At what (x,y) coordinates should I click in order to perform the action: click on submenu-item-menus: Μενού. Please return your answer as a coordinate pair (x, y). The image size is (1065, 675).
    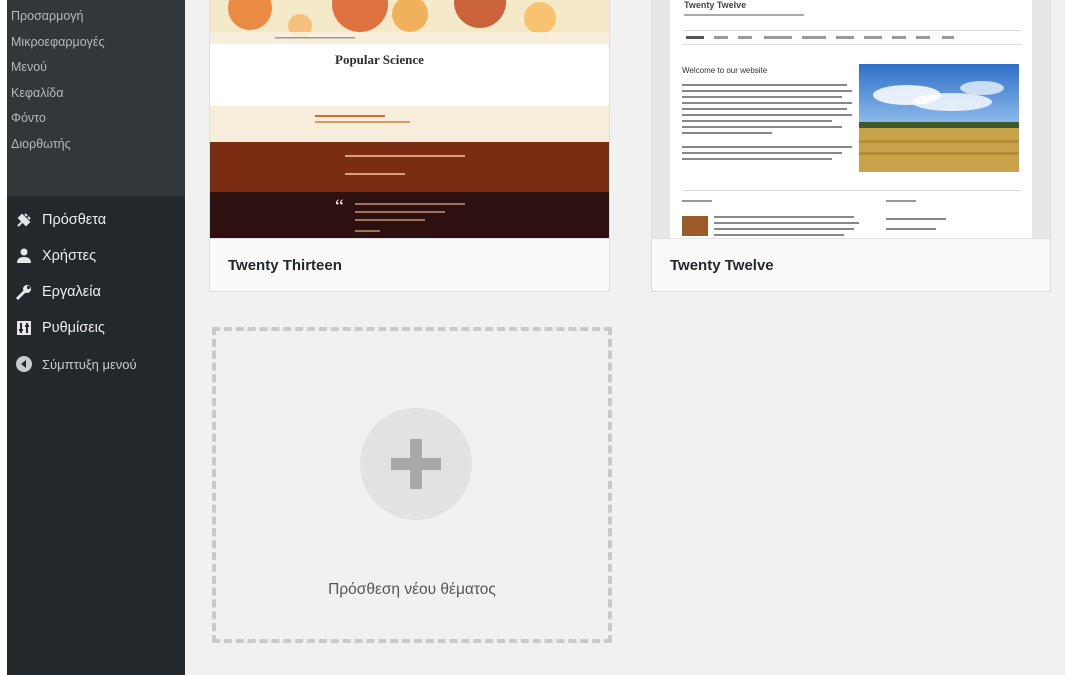
    Looking at the image, I should click on (96, 68).